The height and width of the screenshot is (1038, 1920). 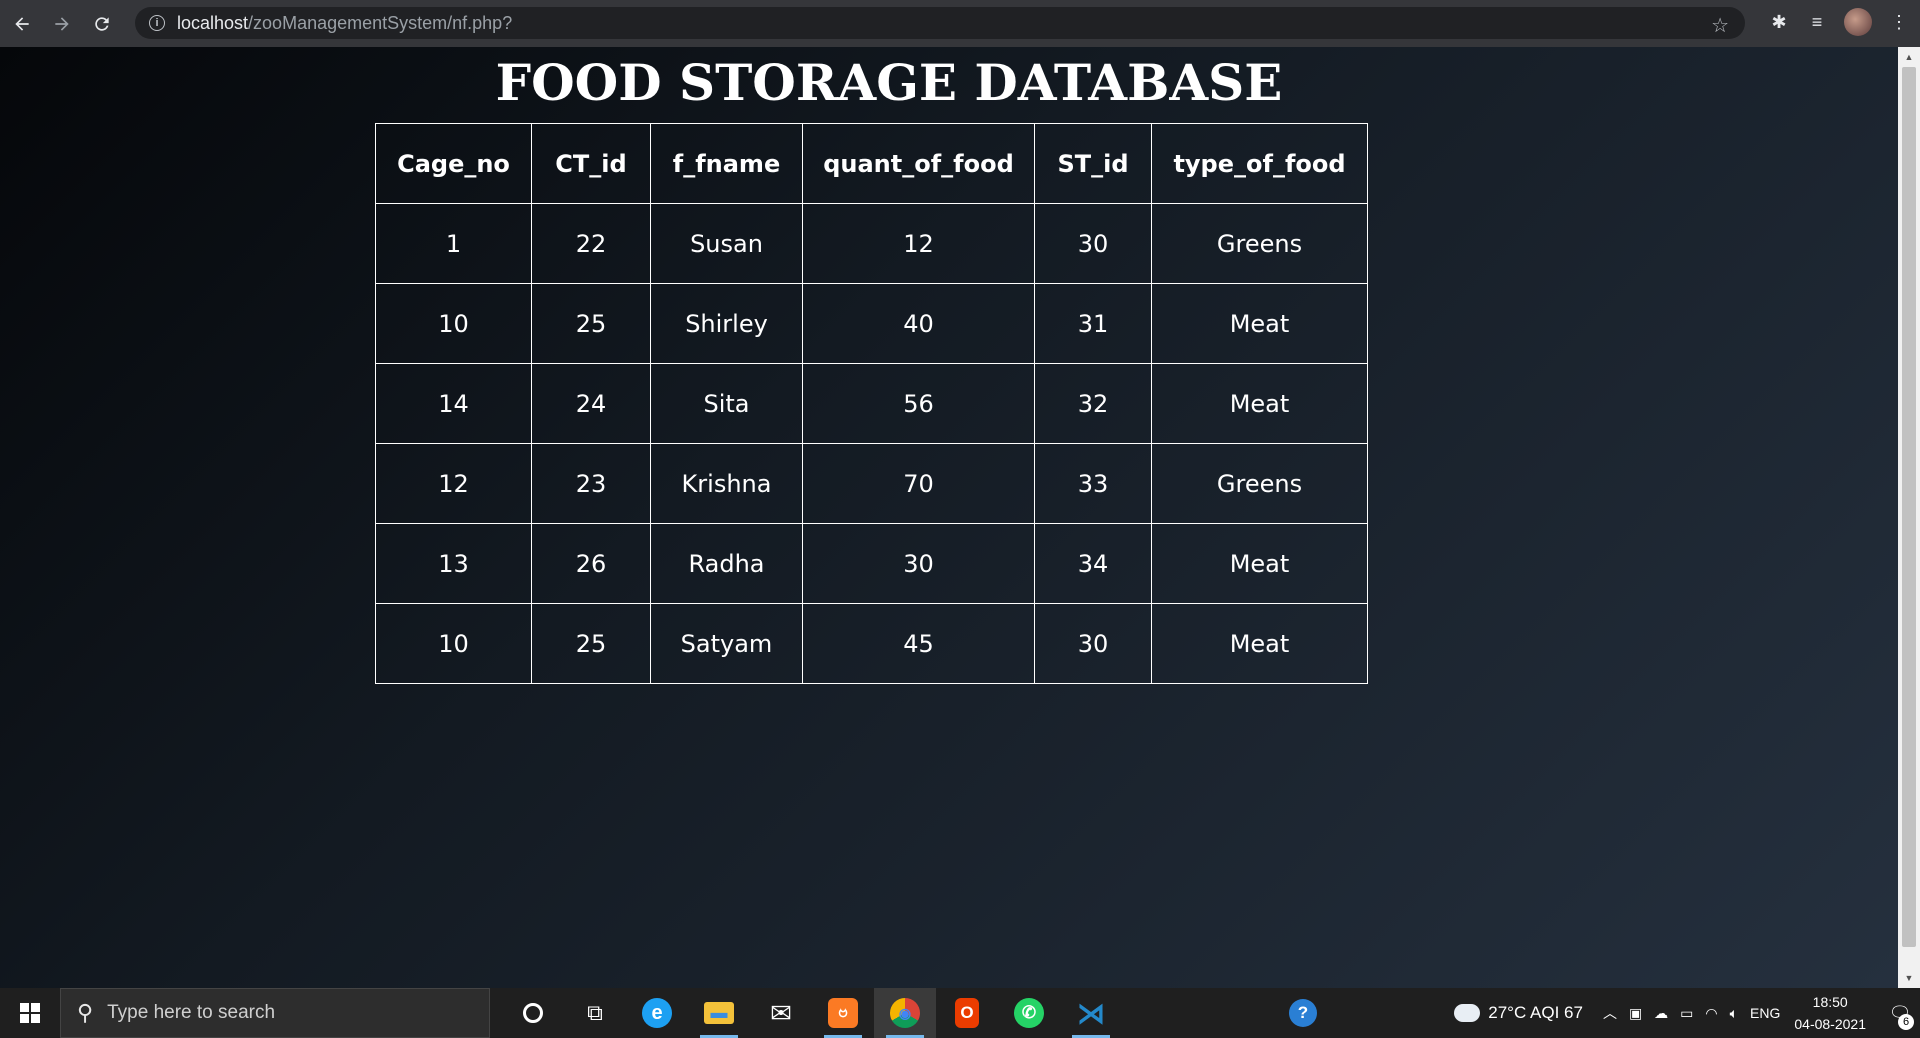 I want to click on help-icon: ?, so click(x=1303, y=1013).